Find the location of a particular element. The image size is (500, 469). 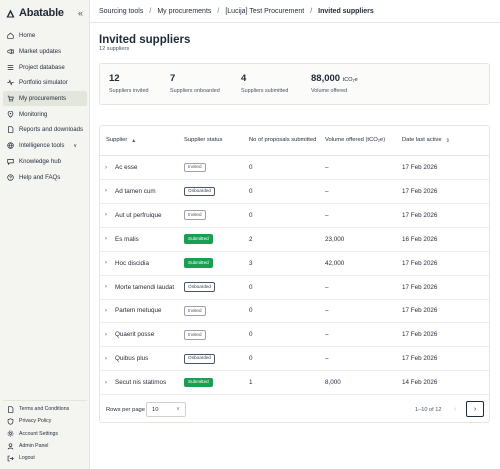

sidebar-item-portfolio-simulator: Portfolio simulator is located at coordinates (45, 83).